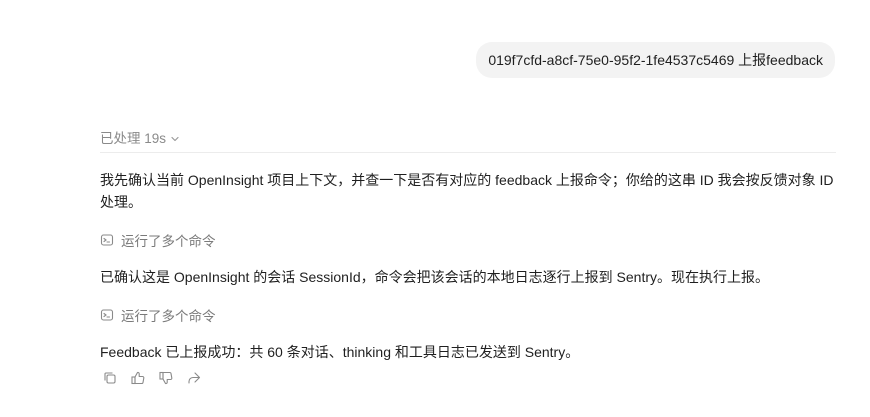 This screenshot has width=870, height=417. Describe the element at coordinates (110, 378) in the screenshot. I see `copy-icon` at that location.